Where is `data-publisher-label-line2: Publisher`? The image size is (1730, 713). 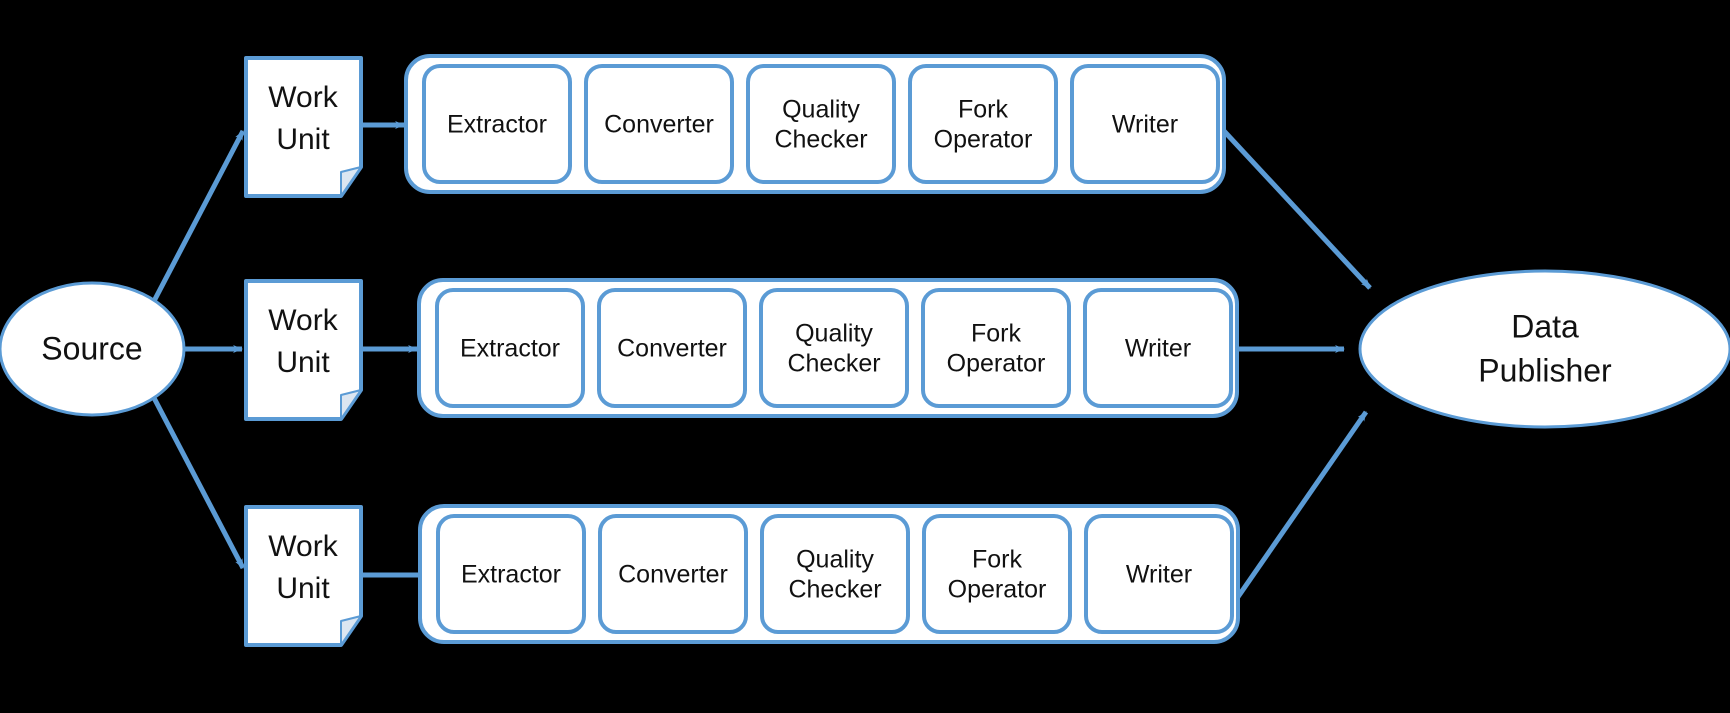 data-publisher-label-line2: Publisher is located at coordinates (1545, 370).